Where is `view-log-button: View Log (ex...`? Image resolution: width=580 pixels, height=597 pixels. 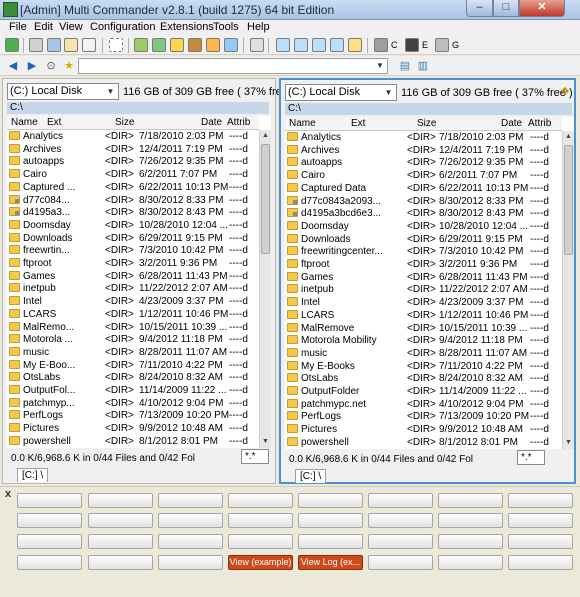 view-log-button: View Log (ex... is located at coordinates (330, 562).